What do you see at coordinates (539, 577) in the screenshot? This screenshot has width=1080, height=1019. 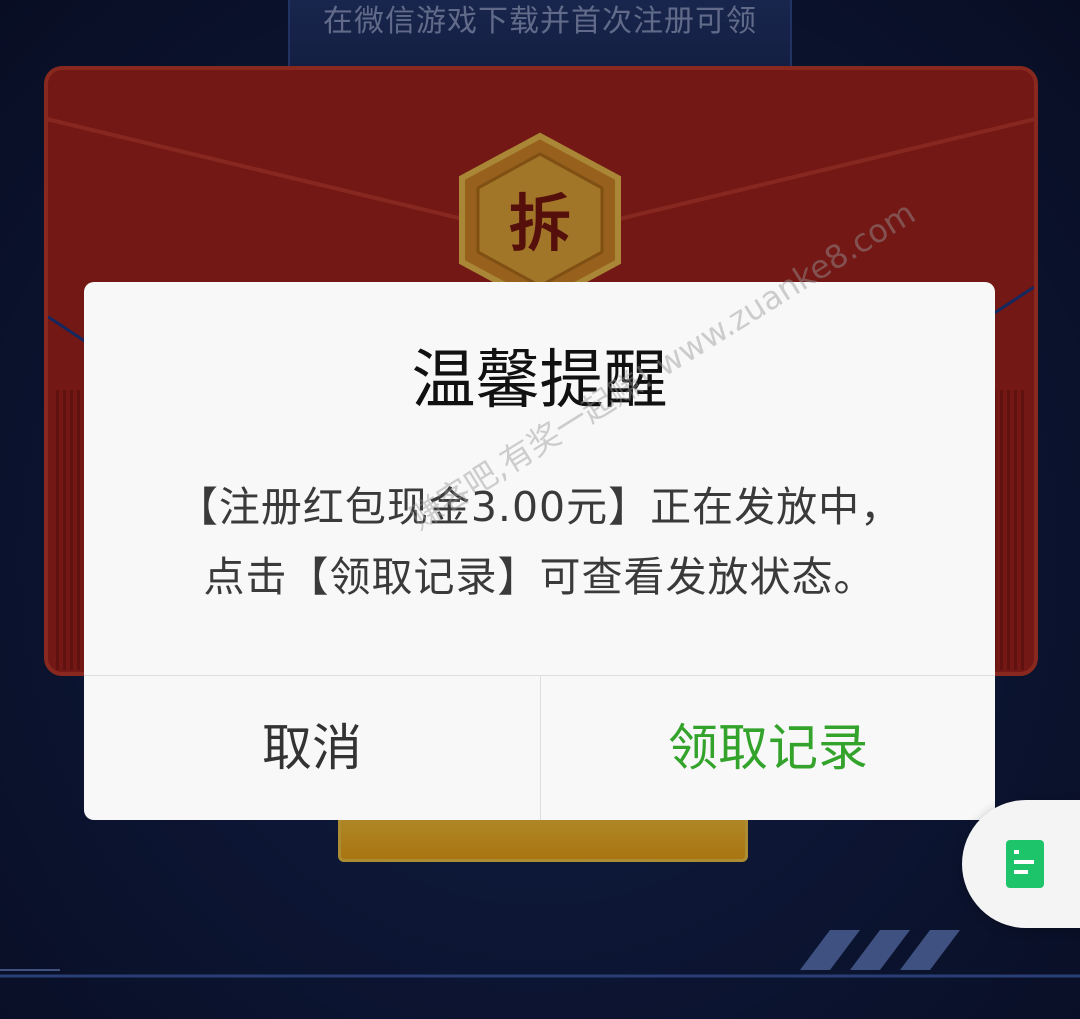 I see `dialog-message-line: 点击【领取记录】可查看发放状态。` at bounding box center [539, 577].